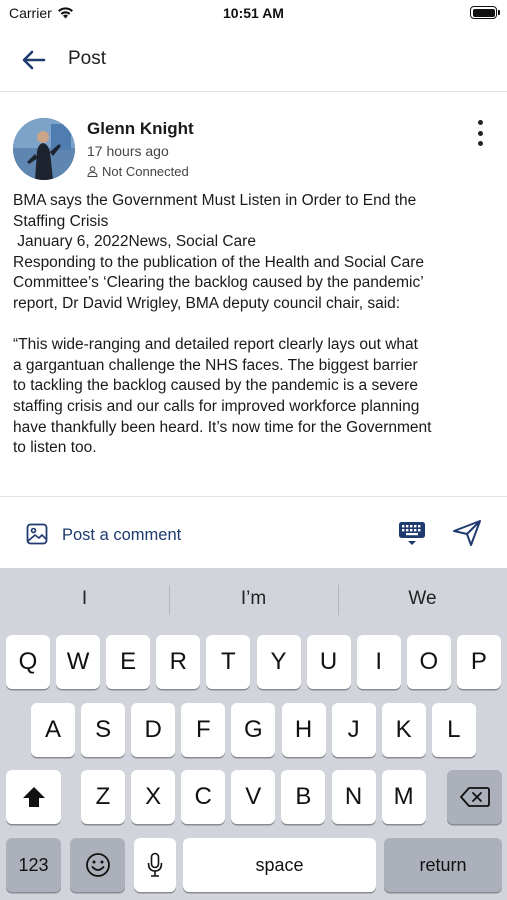 This screenshot has width=507, height=900. Describe the element at coordinates (203, 797) in the screenshot. I see `key-c: C` at that location.